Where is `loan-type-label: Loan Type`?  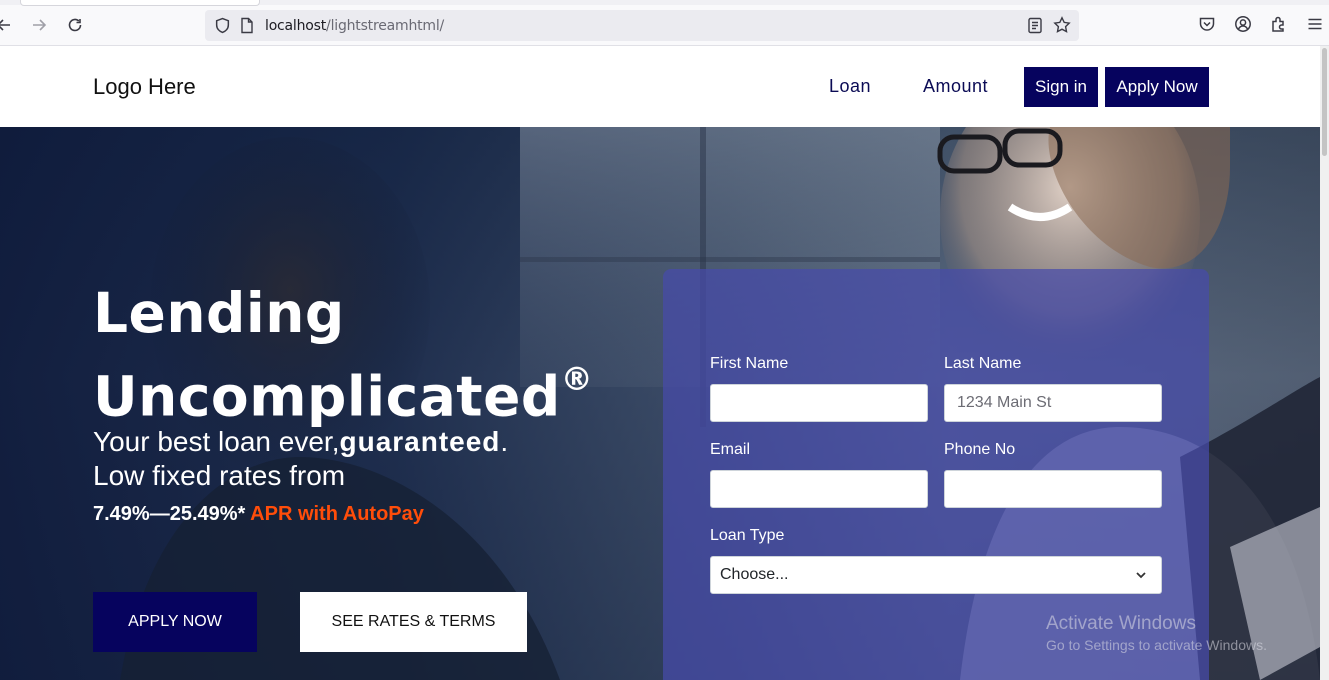 loan-type-label: Loan Type is located at coordinates (747, 535).